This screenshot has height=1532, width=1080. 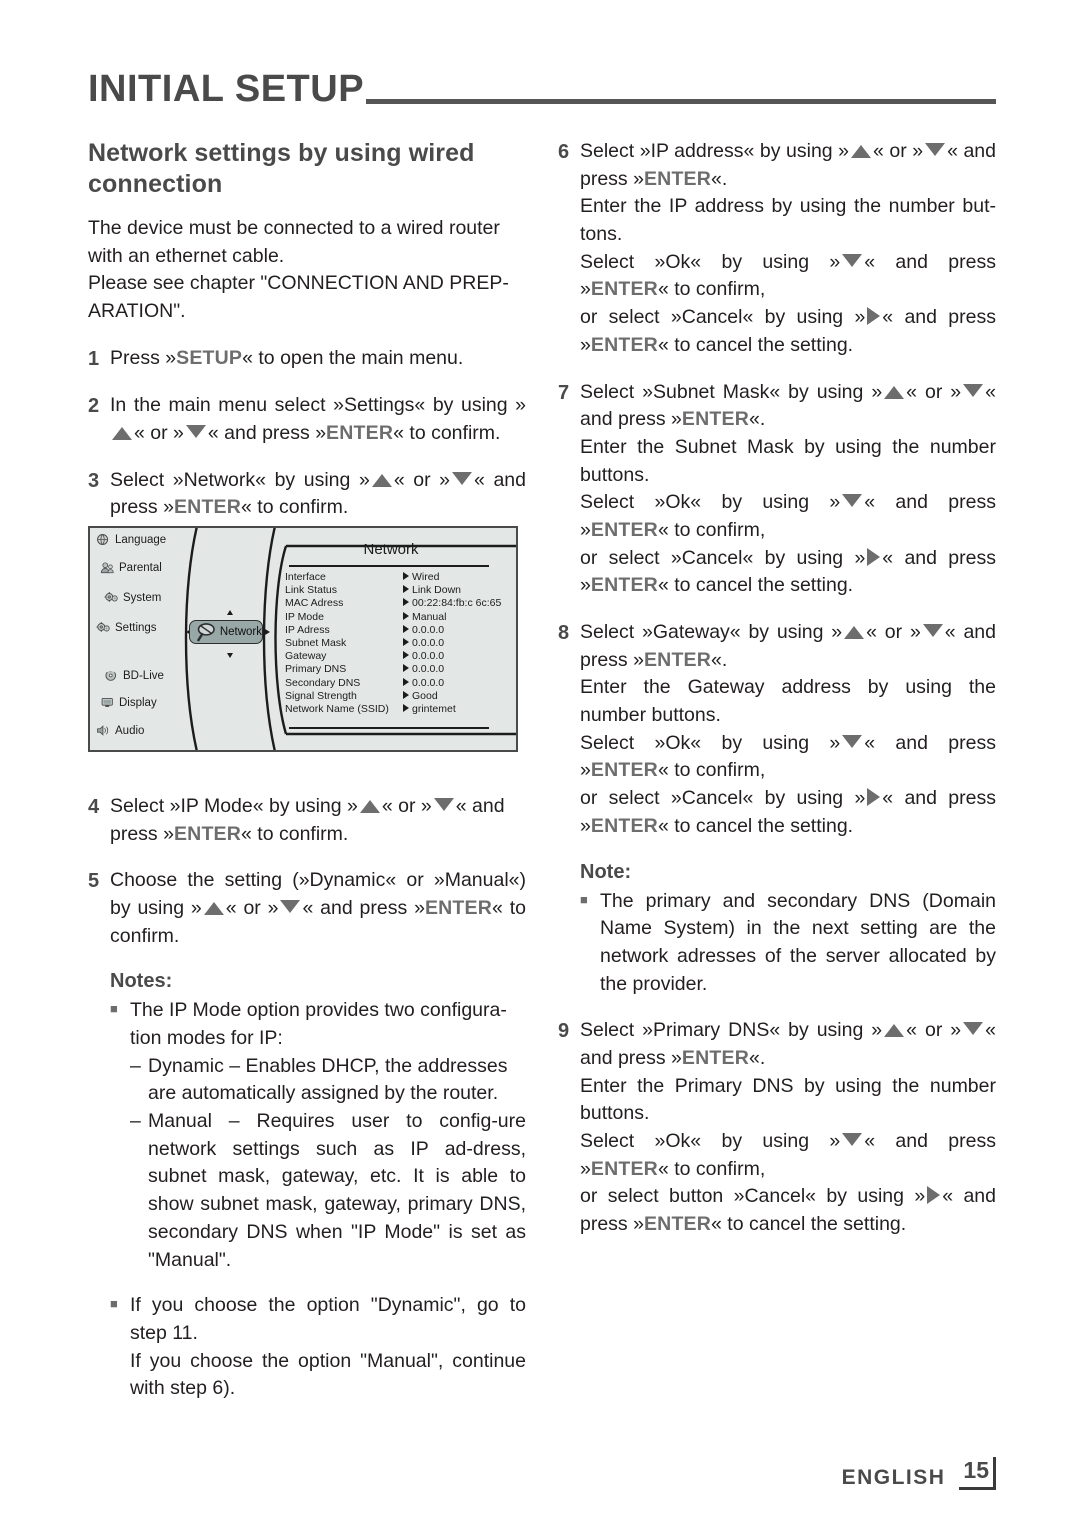 What do you see at coordinates (304, 616) in the screenshot?
I see `figure-panel-row-key: IP Mode` at bounding box center [304, 616].